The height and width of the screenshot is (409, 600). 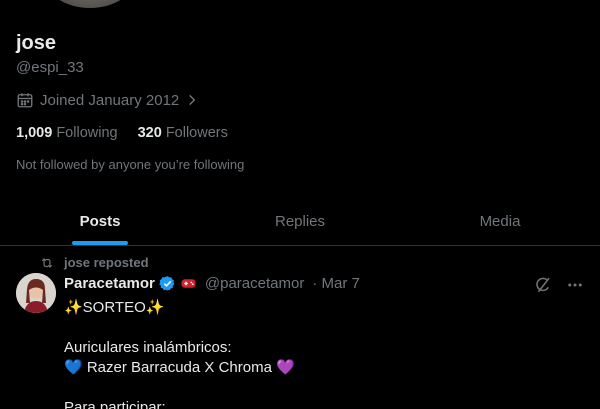 I want to click on tab-posts: Posts, so click(x=100, y=221).